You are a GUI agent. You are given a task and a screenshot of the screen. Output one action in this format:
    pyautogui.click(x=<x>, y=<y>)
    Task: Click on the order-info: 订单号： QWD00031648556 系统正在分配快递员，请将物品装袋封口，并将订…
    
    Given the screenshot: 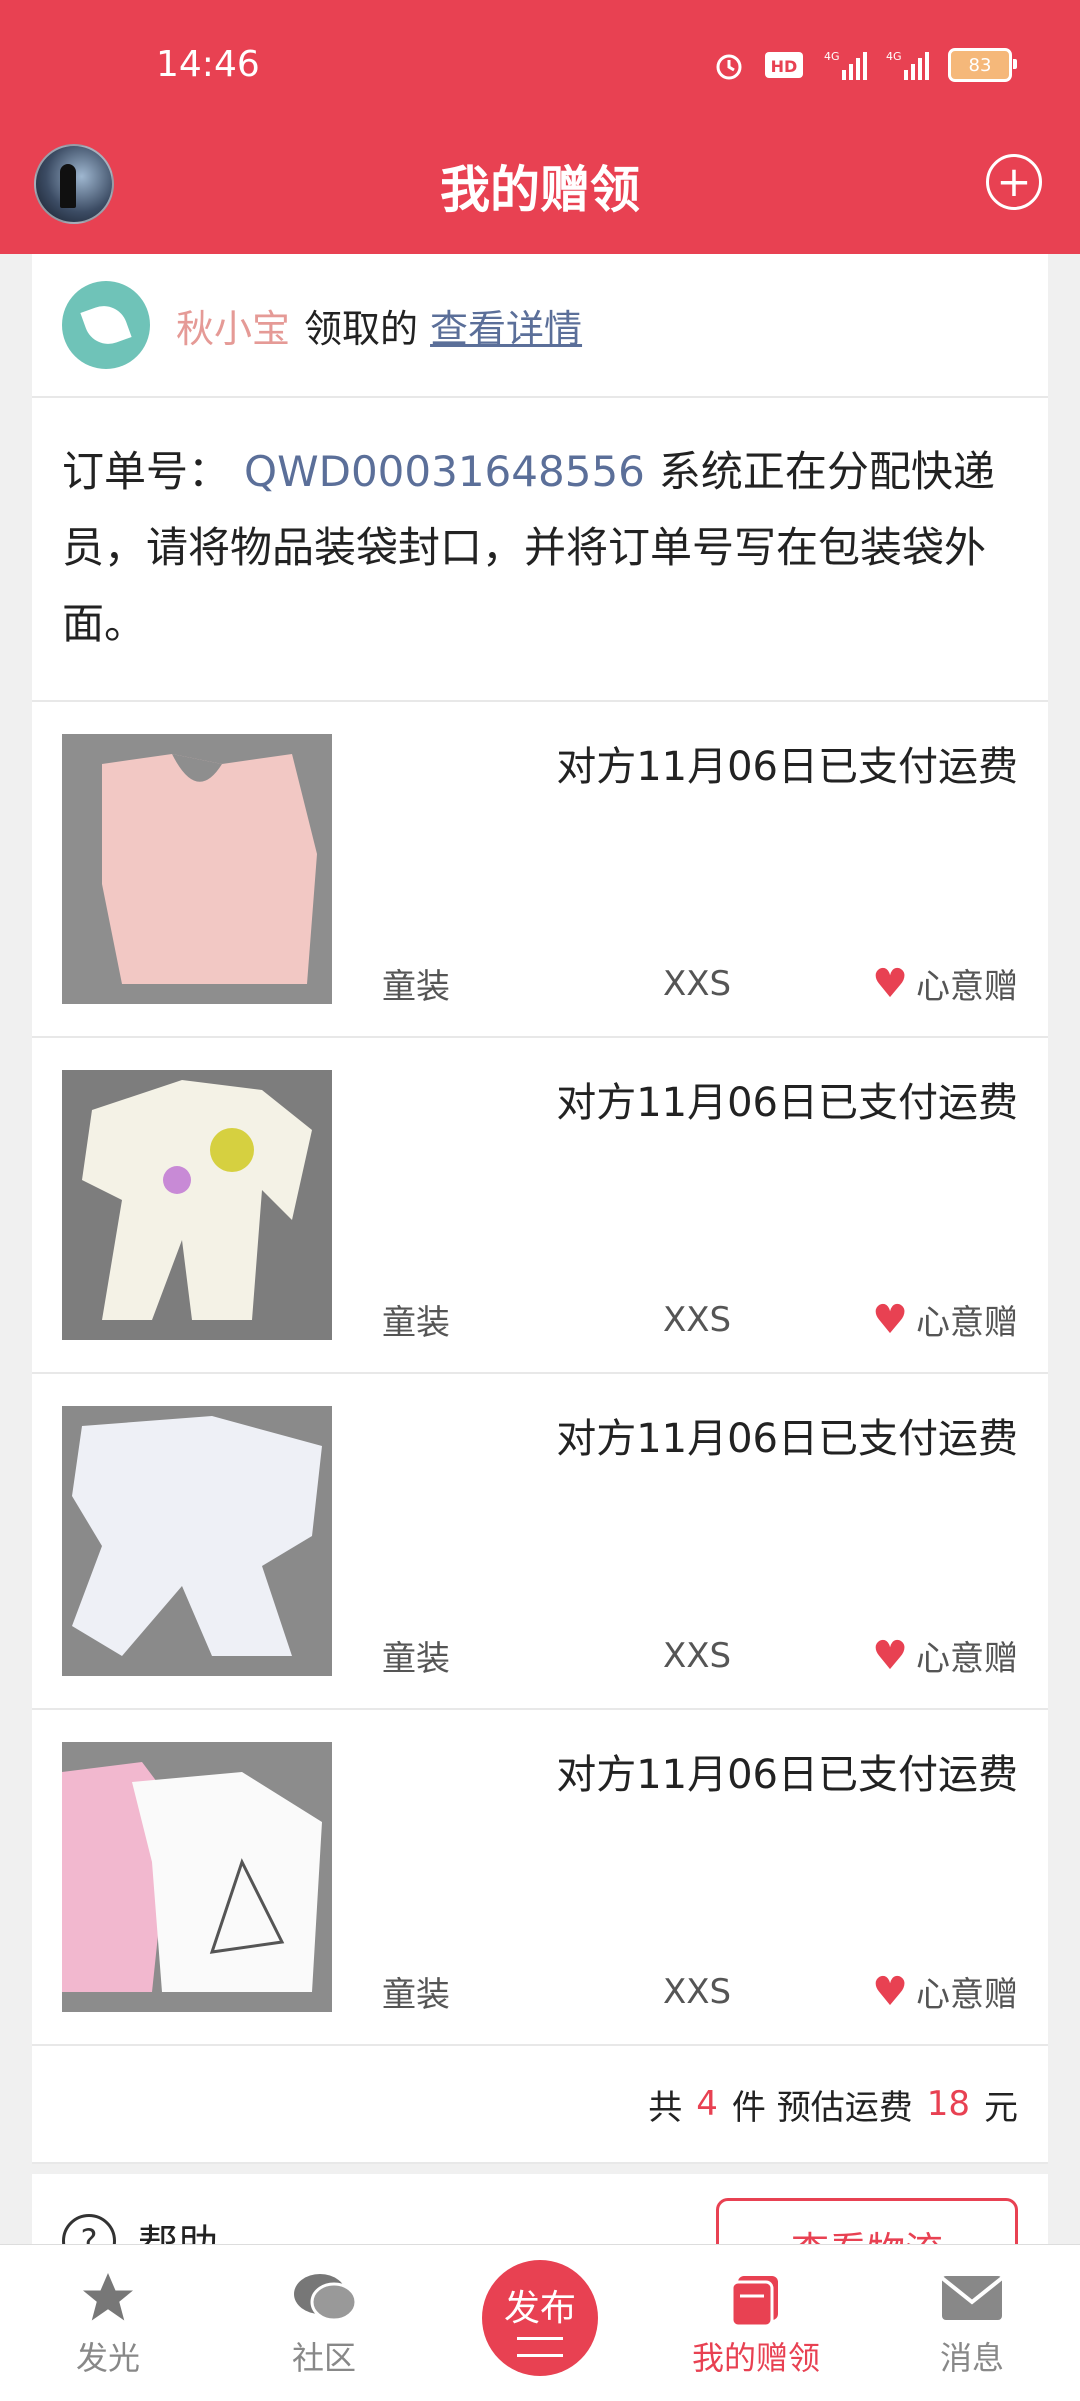 What is the action you would take?
    pyautogui.click(x=540, y=550)
    